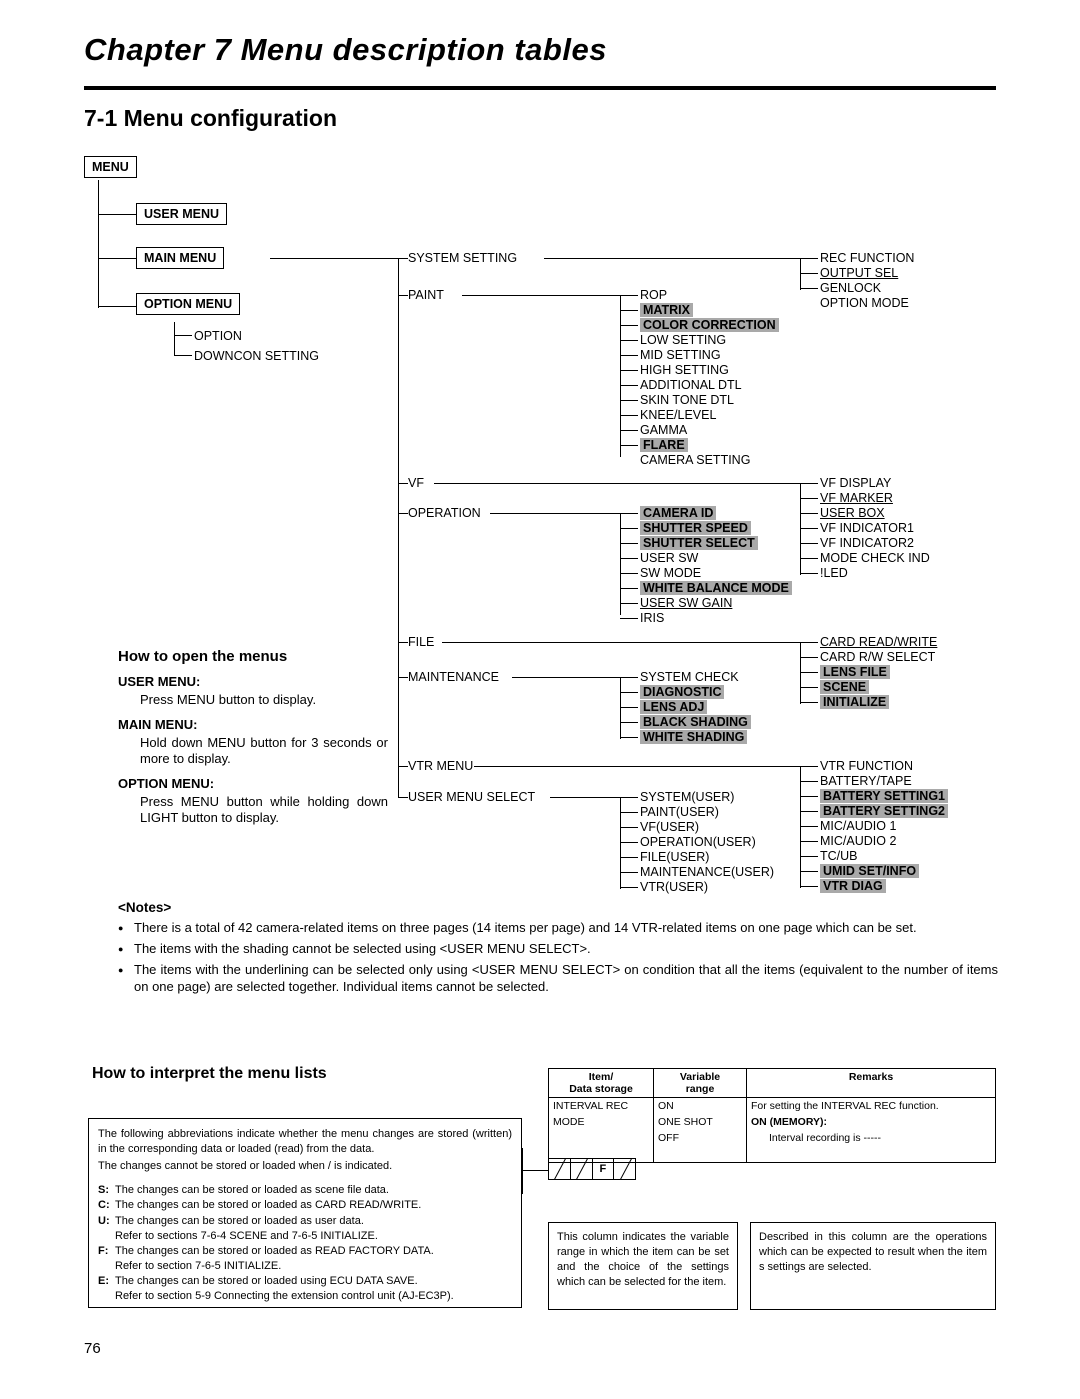 This screenshot has width=1080, height=1399. I want to click on tree-node-skin-tone-dtl: SKIN TONE DTL, so click(687, 400).